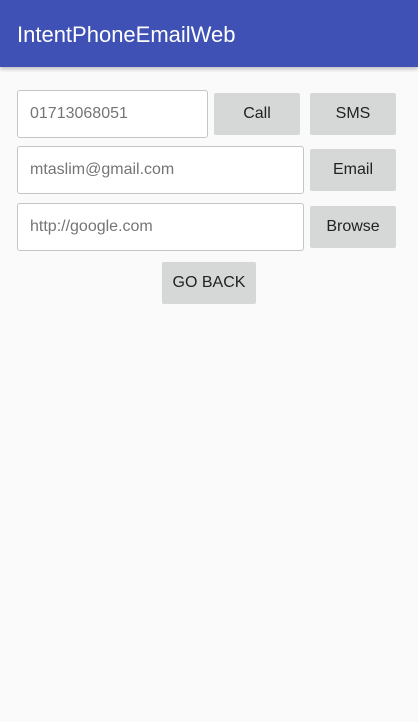 This screenshot has width=418, height=722. I want to click on call-button: Call, so click(257, 114).